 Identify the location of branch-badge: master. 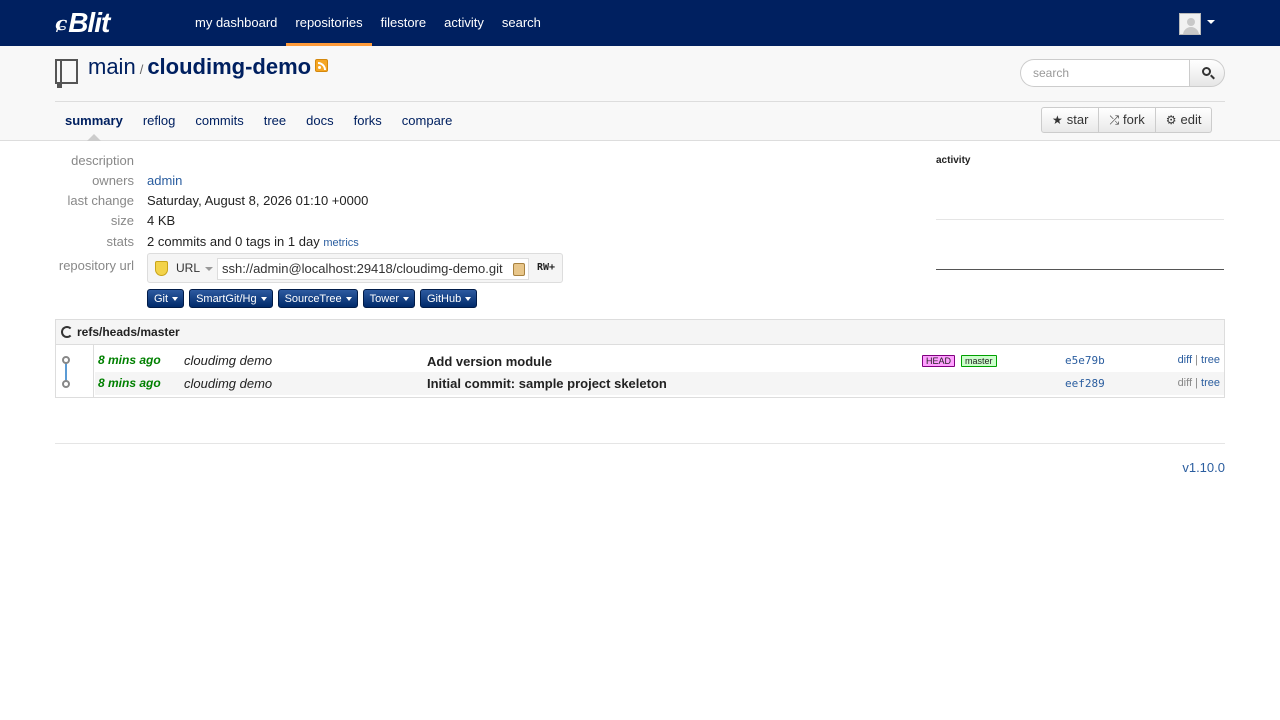
(979, 361).